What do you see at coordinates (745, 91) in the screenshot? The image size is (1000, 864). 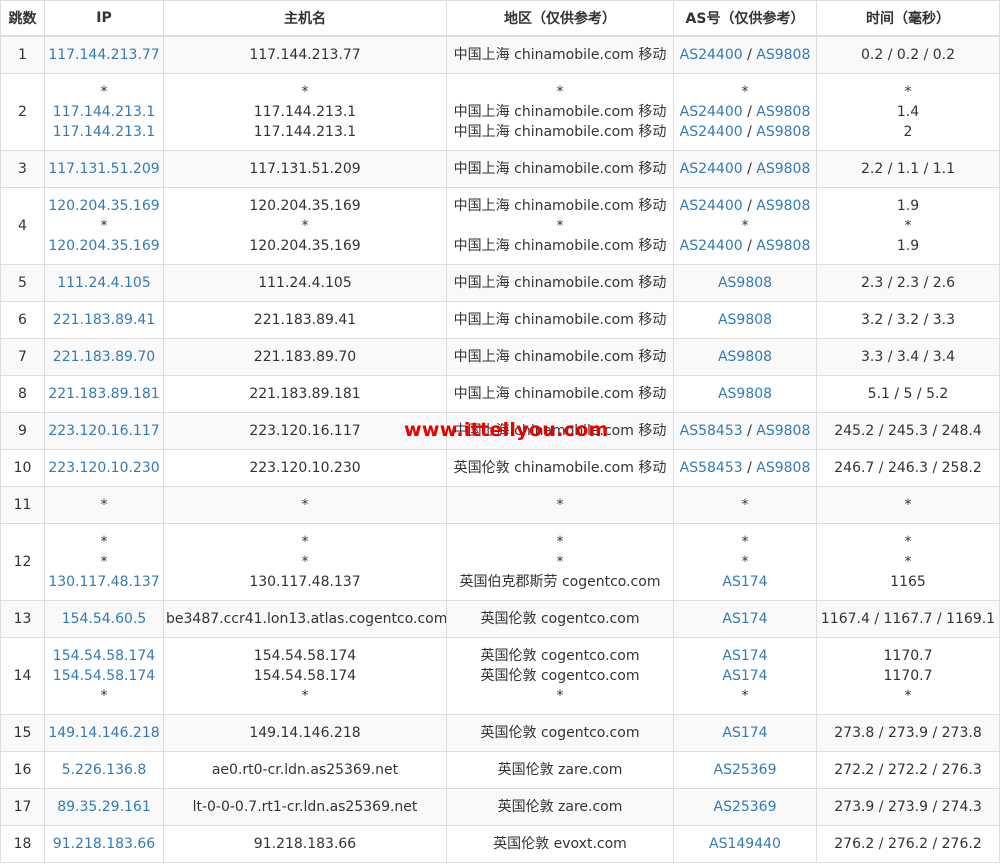 I see `asn-timeout: *` at bounding box center [745, 91].